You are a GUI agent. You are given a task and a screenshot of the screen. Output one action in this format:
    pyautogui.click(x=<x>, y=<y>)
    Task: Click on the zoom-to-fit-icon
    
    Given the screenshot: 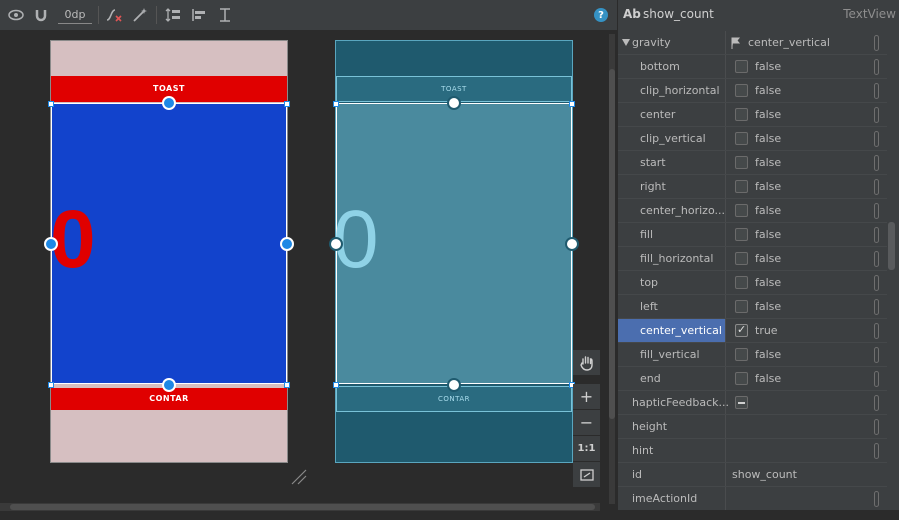 What is the action you would take?
    pyautogui.click(x=586, y=475)
    